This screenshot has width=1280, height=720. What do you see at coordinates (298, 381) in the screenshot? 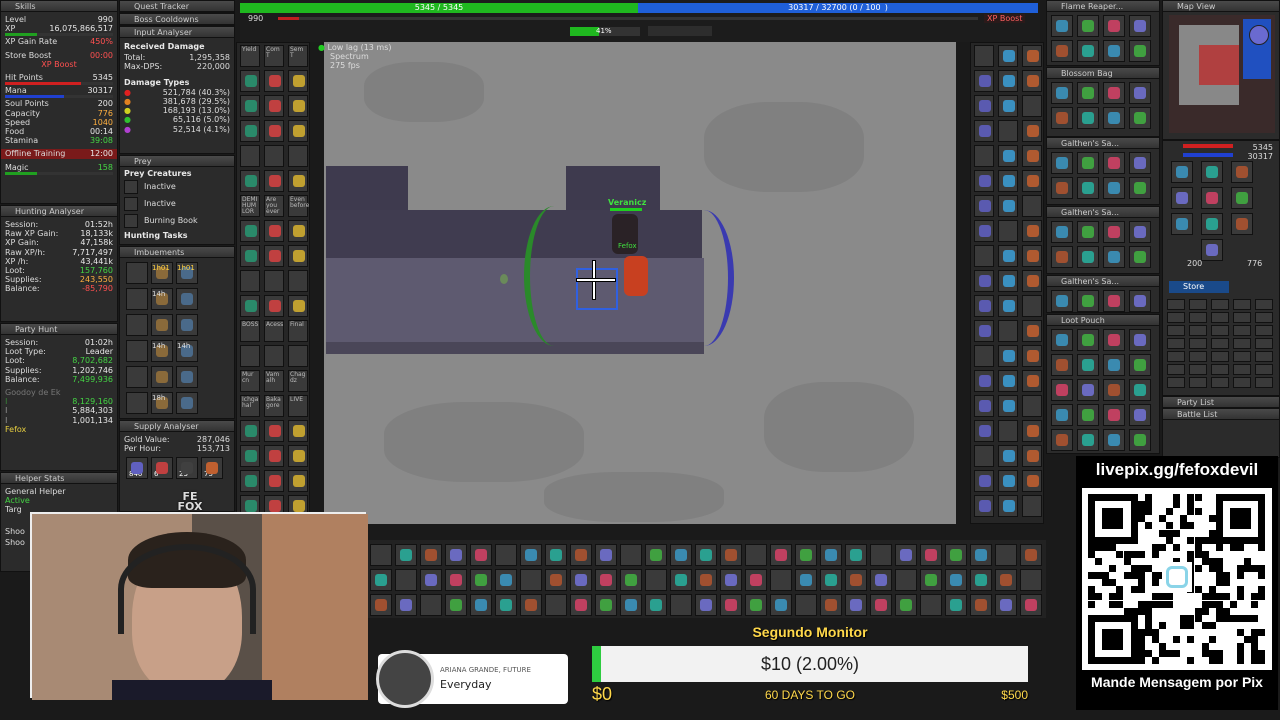
I see `hotkey-slot: Chag dz` at bounding box center [298, 381].